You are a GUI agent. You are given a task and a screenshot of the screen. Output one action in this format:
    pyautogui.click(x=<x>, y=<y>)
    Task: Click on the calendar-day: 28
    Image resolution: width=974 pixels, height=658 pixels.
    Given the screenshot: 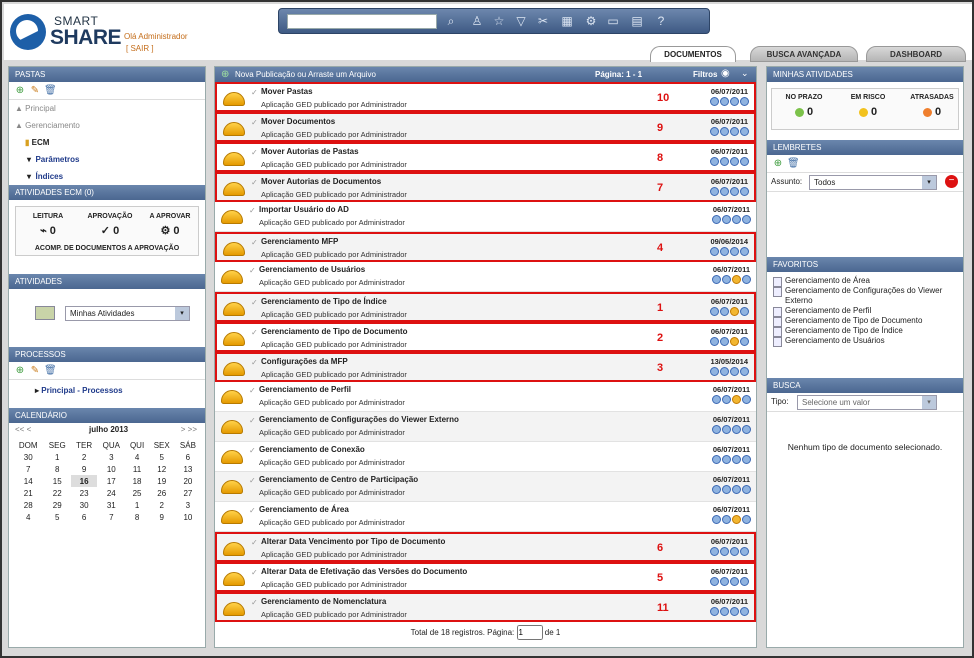 What is the action you would take?
    pyautogui.click(x=28, y=505)
    